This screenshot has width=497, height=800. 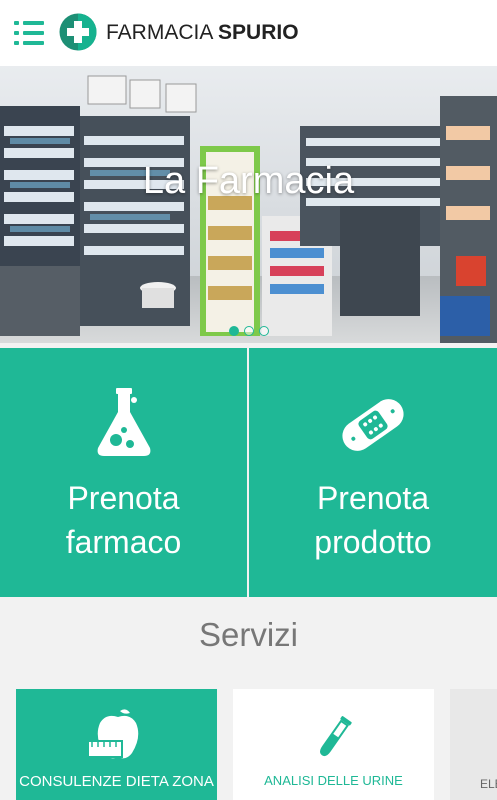 What do you see at coordinates (29, 33) in the screenshot?
I see `menu-icon` at bounding box center [29, 33].